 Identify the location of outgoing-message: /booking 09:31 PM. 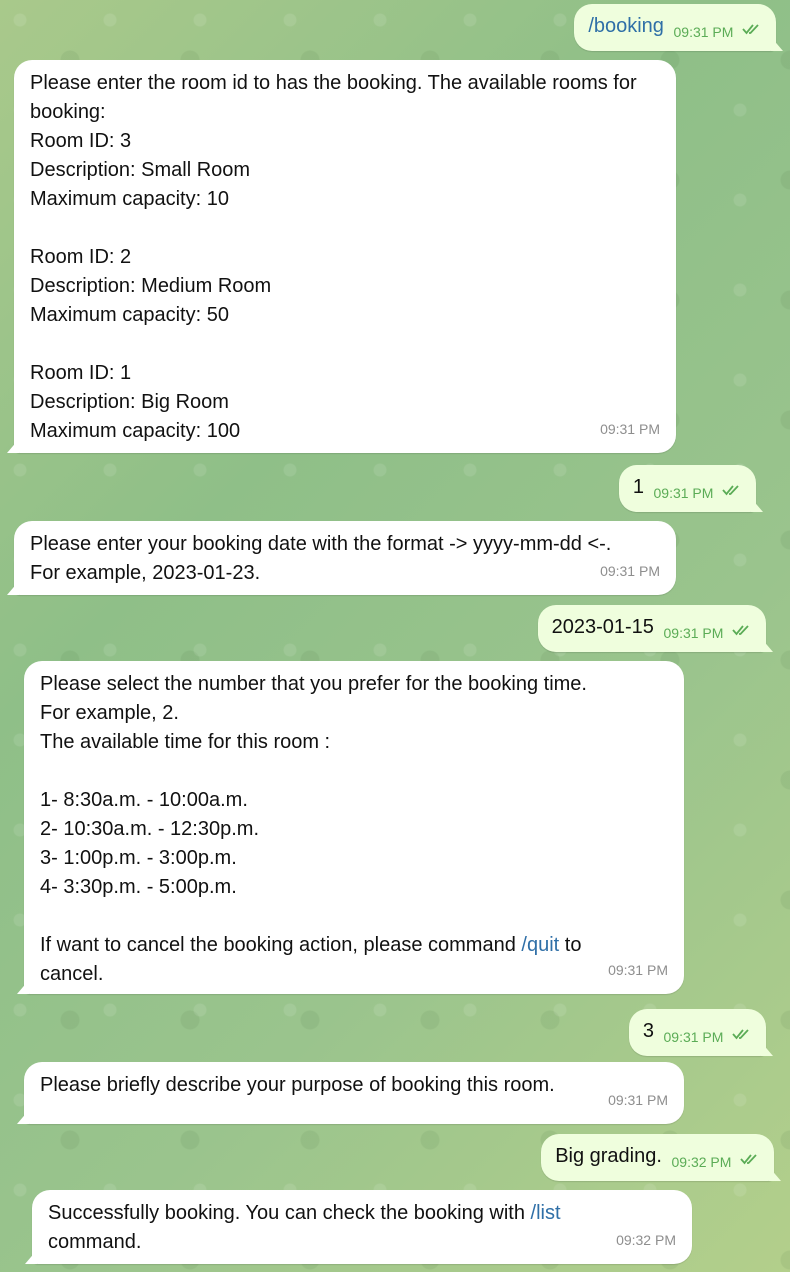
(678, 27).